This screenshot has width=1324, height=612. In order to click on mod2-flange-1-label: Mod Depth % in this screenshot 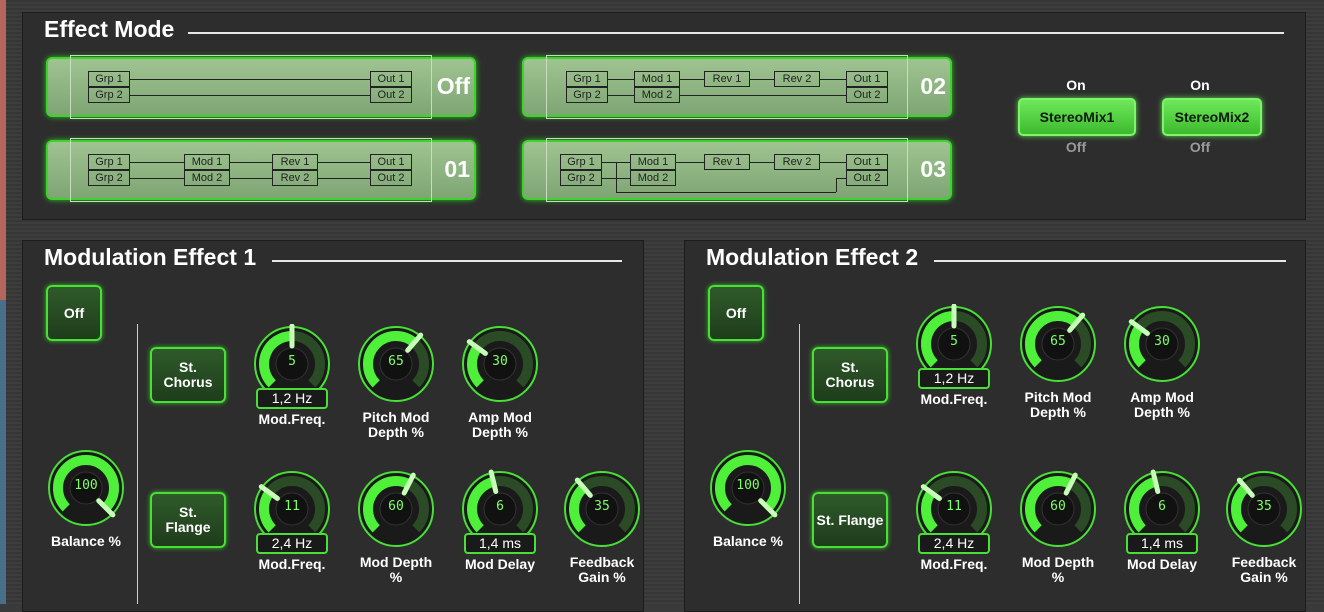, I will do `click(1058, 569)`.